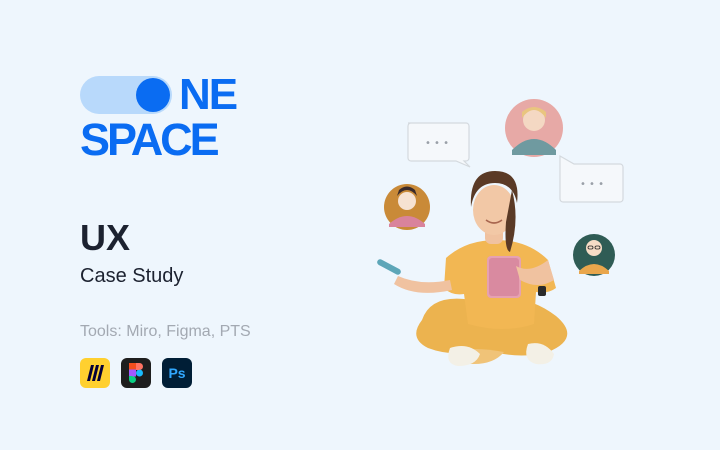 The image size is (720, 450). What do you see at coordinates (591, 178) in the screenshot?
I see `chat-bubble-right: • • •` at bounding box center [591, 178].